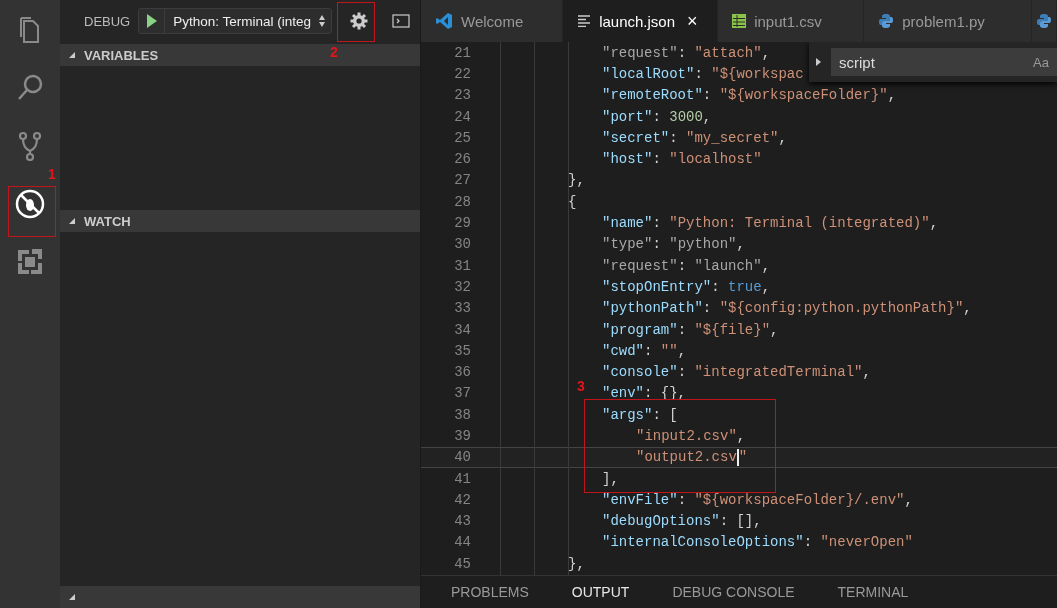 The height and width of the screenshot is (608, 1057). I want to click on find-field: script Aa, so click(944, 62).